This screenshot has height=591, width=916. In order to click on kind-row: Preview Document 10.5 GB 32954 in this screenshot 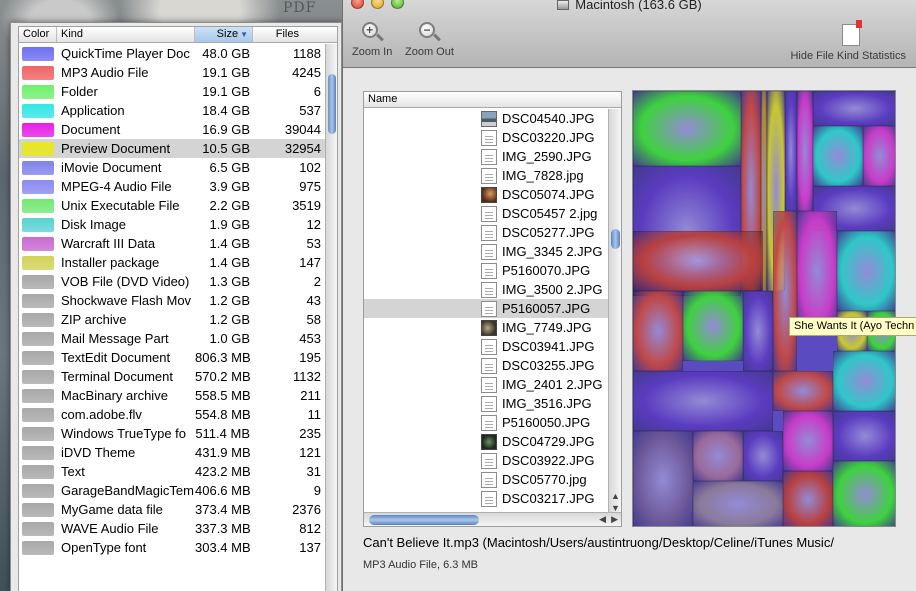, I will do `click(178, 148)`.